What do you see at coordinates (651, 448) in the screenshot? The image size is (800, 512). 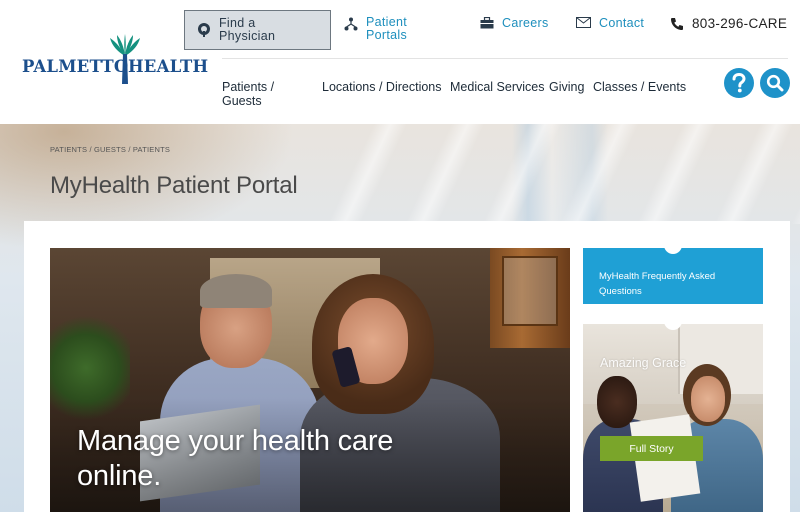 I see `full-story-button: Full Story` at bounding box center [651, 448].